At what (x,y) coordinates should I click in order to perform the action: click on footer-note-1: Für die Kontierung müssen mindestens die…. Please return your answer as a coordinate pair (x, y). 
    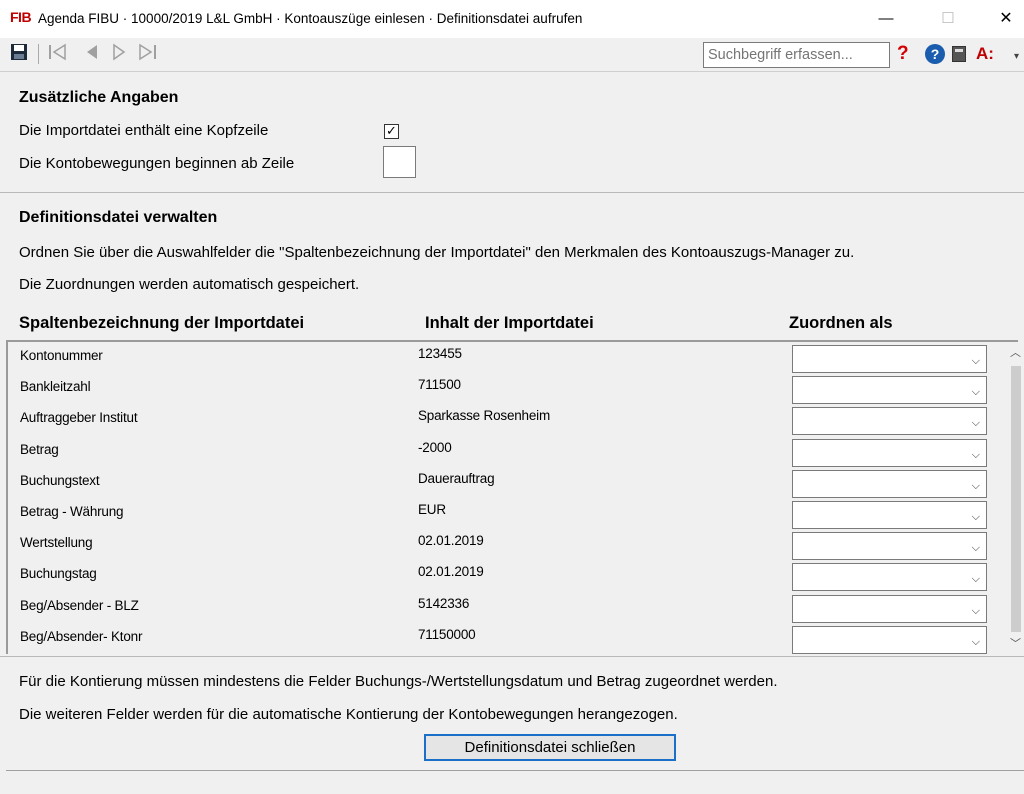
    Looking at the image, I should click on (398, 681).